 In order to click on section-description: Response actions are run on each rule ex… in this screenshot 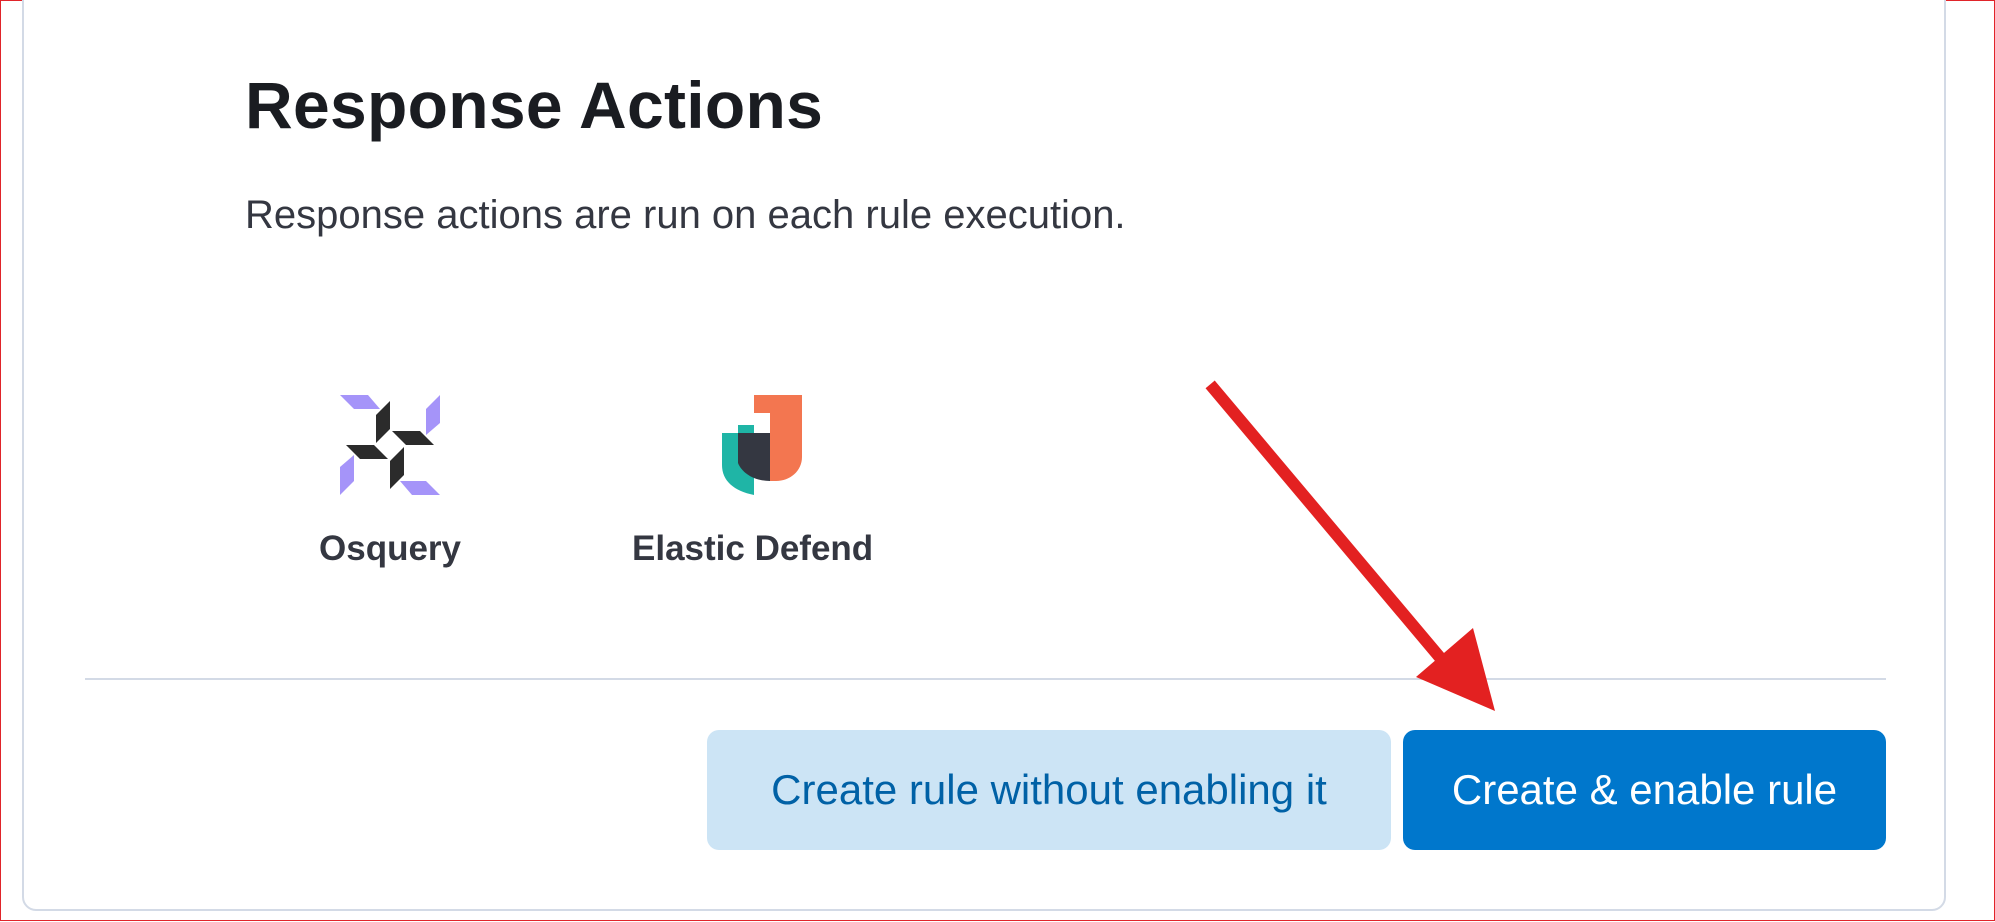, I will do `click(685, 215)`.